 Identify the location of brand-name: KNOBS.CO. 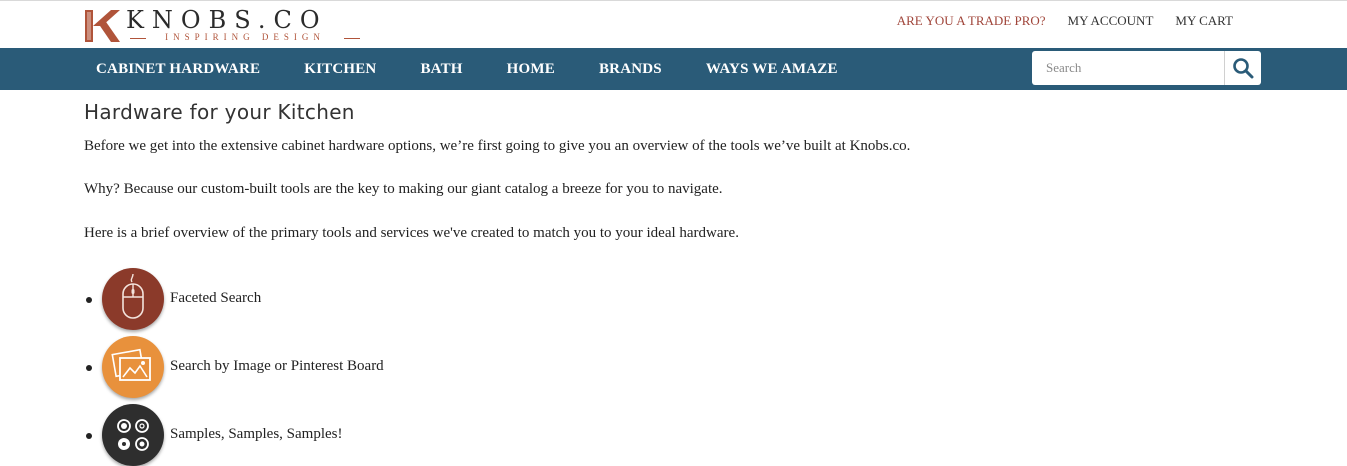
(227, 20).